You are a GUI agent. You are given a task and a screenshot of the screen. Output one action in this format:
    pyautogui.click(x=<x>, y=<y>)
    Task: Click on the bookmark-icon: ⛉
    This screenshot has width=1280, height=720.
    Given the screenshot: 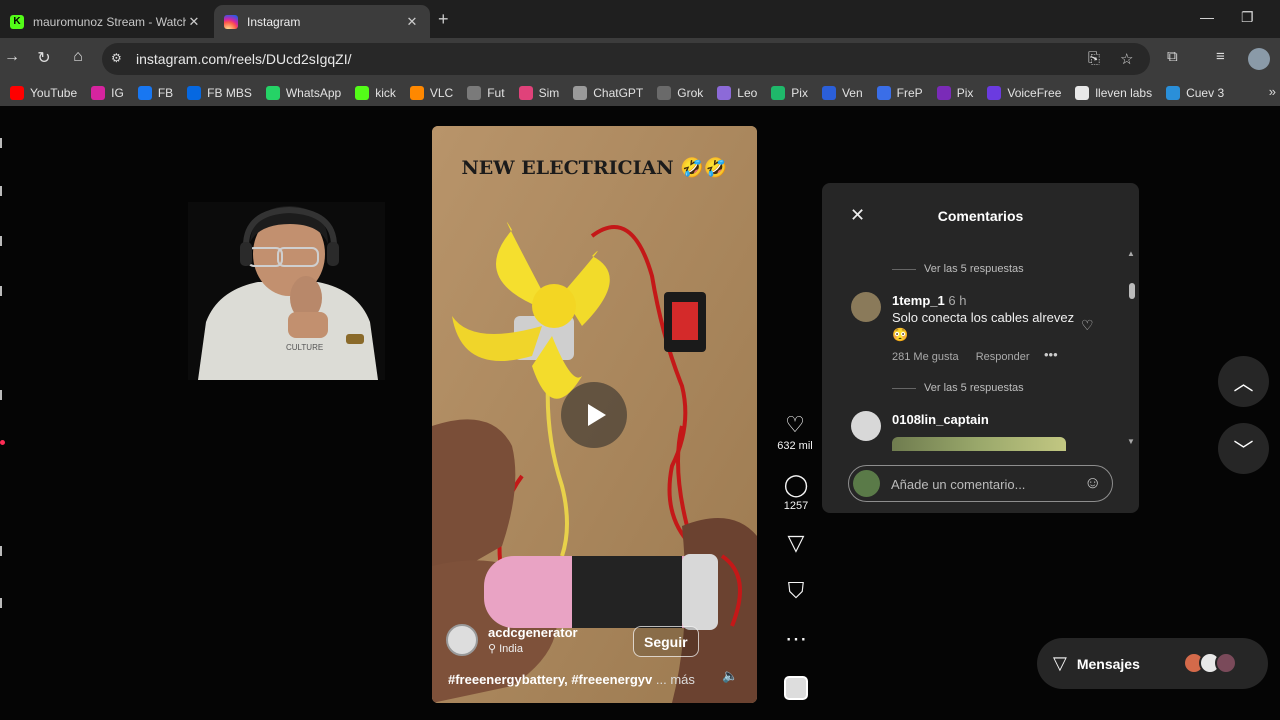 What is the action you would take?
    pyautogui.click(x=796, y=591)
    